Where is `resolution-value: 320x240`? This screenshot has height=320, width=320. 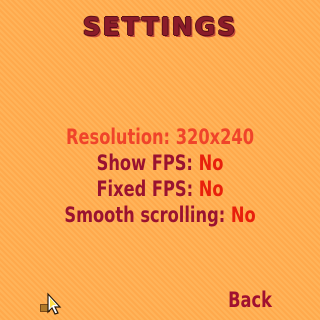
resolution-value: 320x240 is located at coordinates (215, 137).